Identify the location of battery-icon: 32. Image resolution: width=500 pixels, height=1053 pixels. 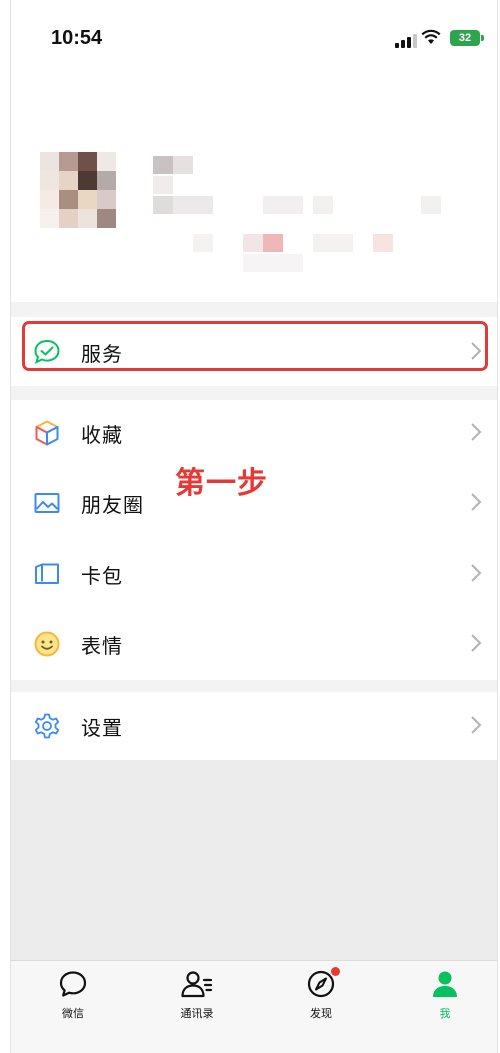
(467, 38).